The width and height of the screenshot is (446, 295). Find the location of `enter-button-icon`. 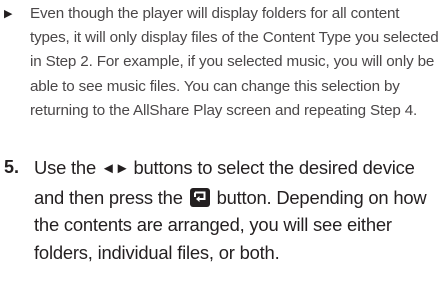

enter-button-icon is located at coordinates (199, 197).